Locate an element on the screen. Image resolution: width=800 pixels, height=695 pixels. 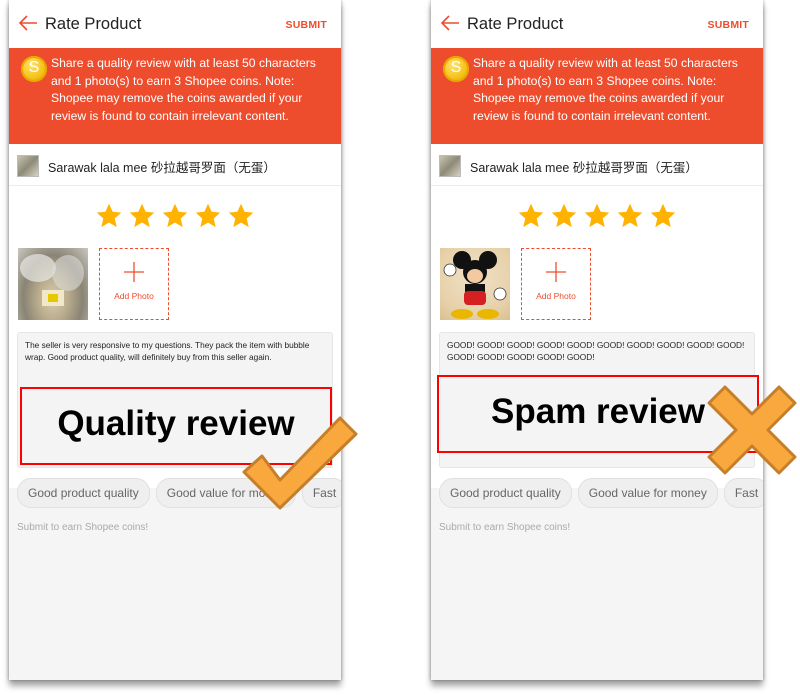
cross-icon is located at coordinates (752, 430).